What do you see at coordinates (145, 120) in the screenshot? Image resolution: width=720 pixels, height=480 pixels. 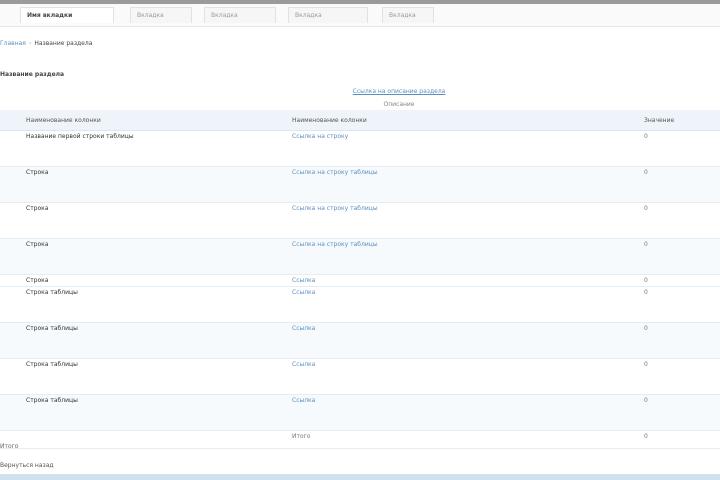 I see `column-header-name: Наименование колонки` at bounding box center [145, 120].